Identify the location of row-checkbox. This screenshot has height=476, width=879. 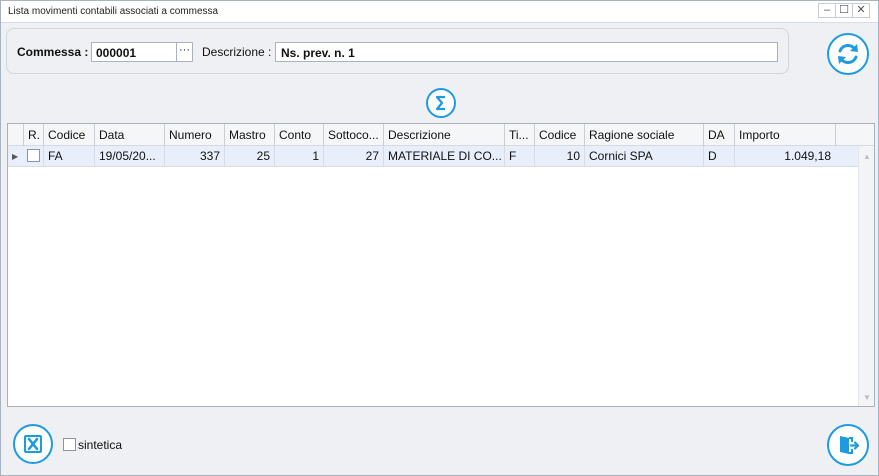
(33, 155).